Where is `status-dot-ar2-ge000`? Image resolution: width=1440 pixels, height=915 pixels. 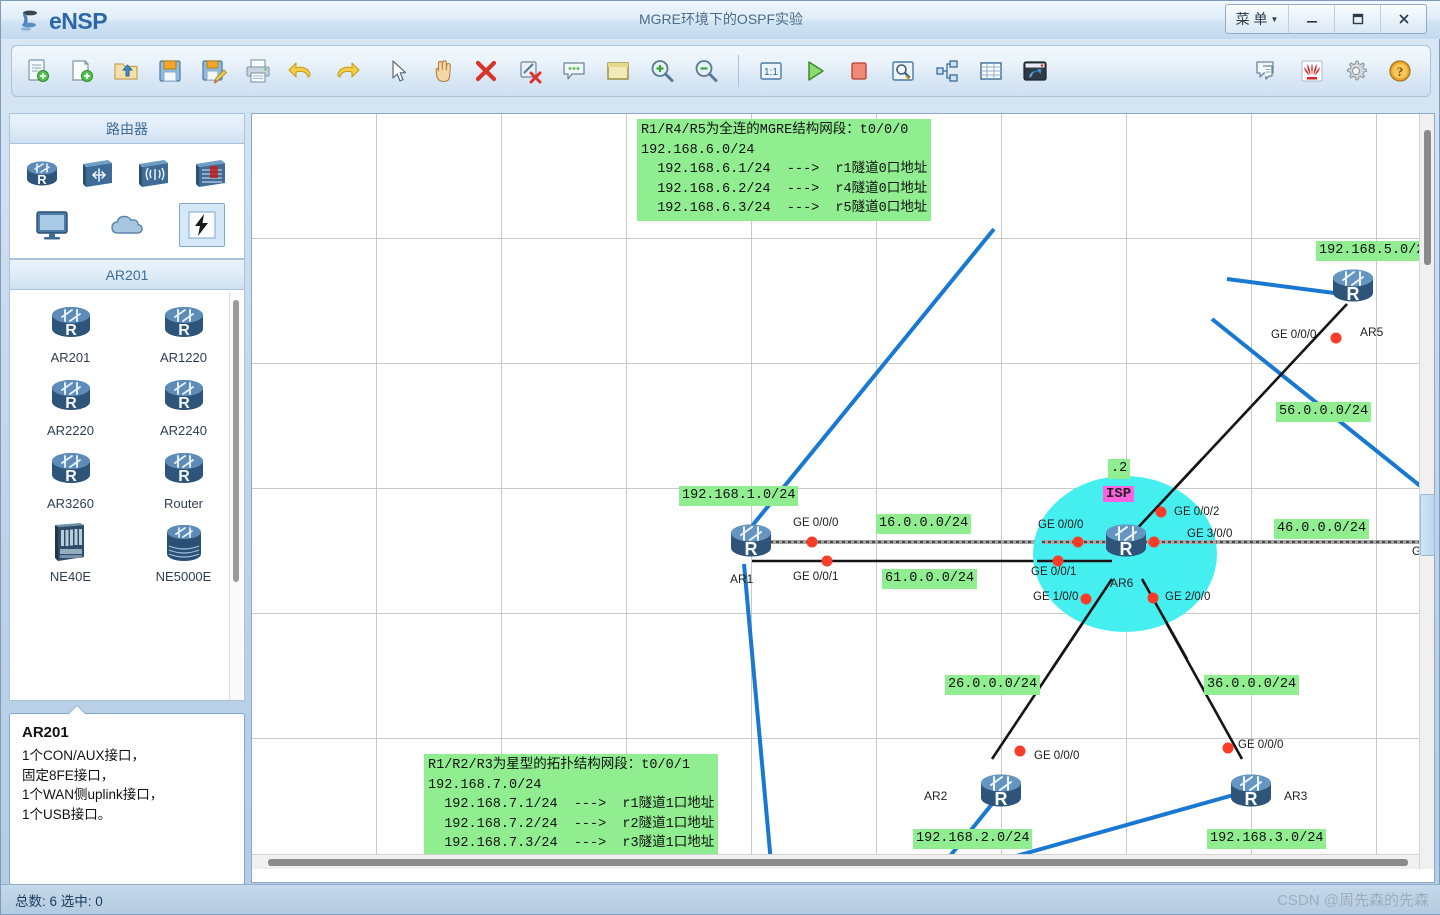
status-dot-ar2-ge000 is located at coordinates (1020, 751).